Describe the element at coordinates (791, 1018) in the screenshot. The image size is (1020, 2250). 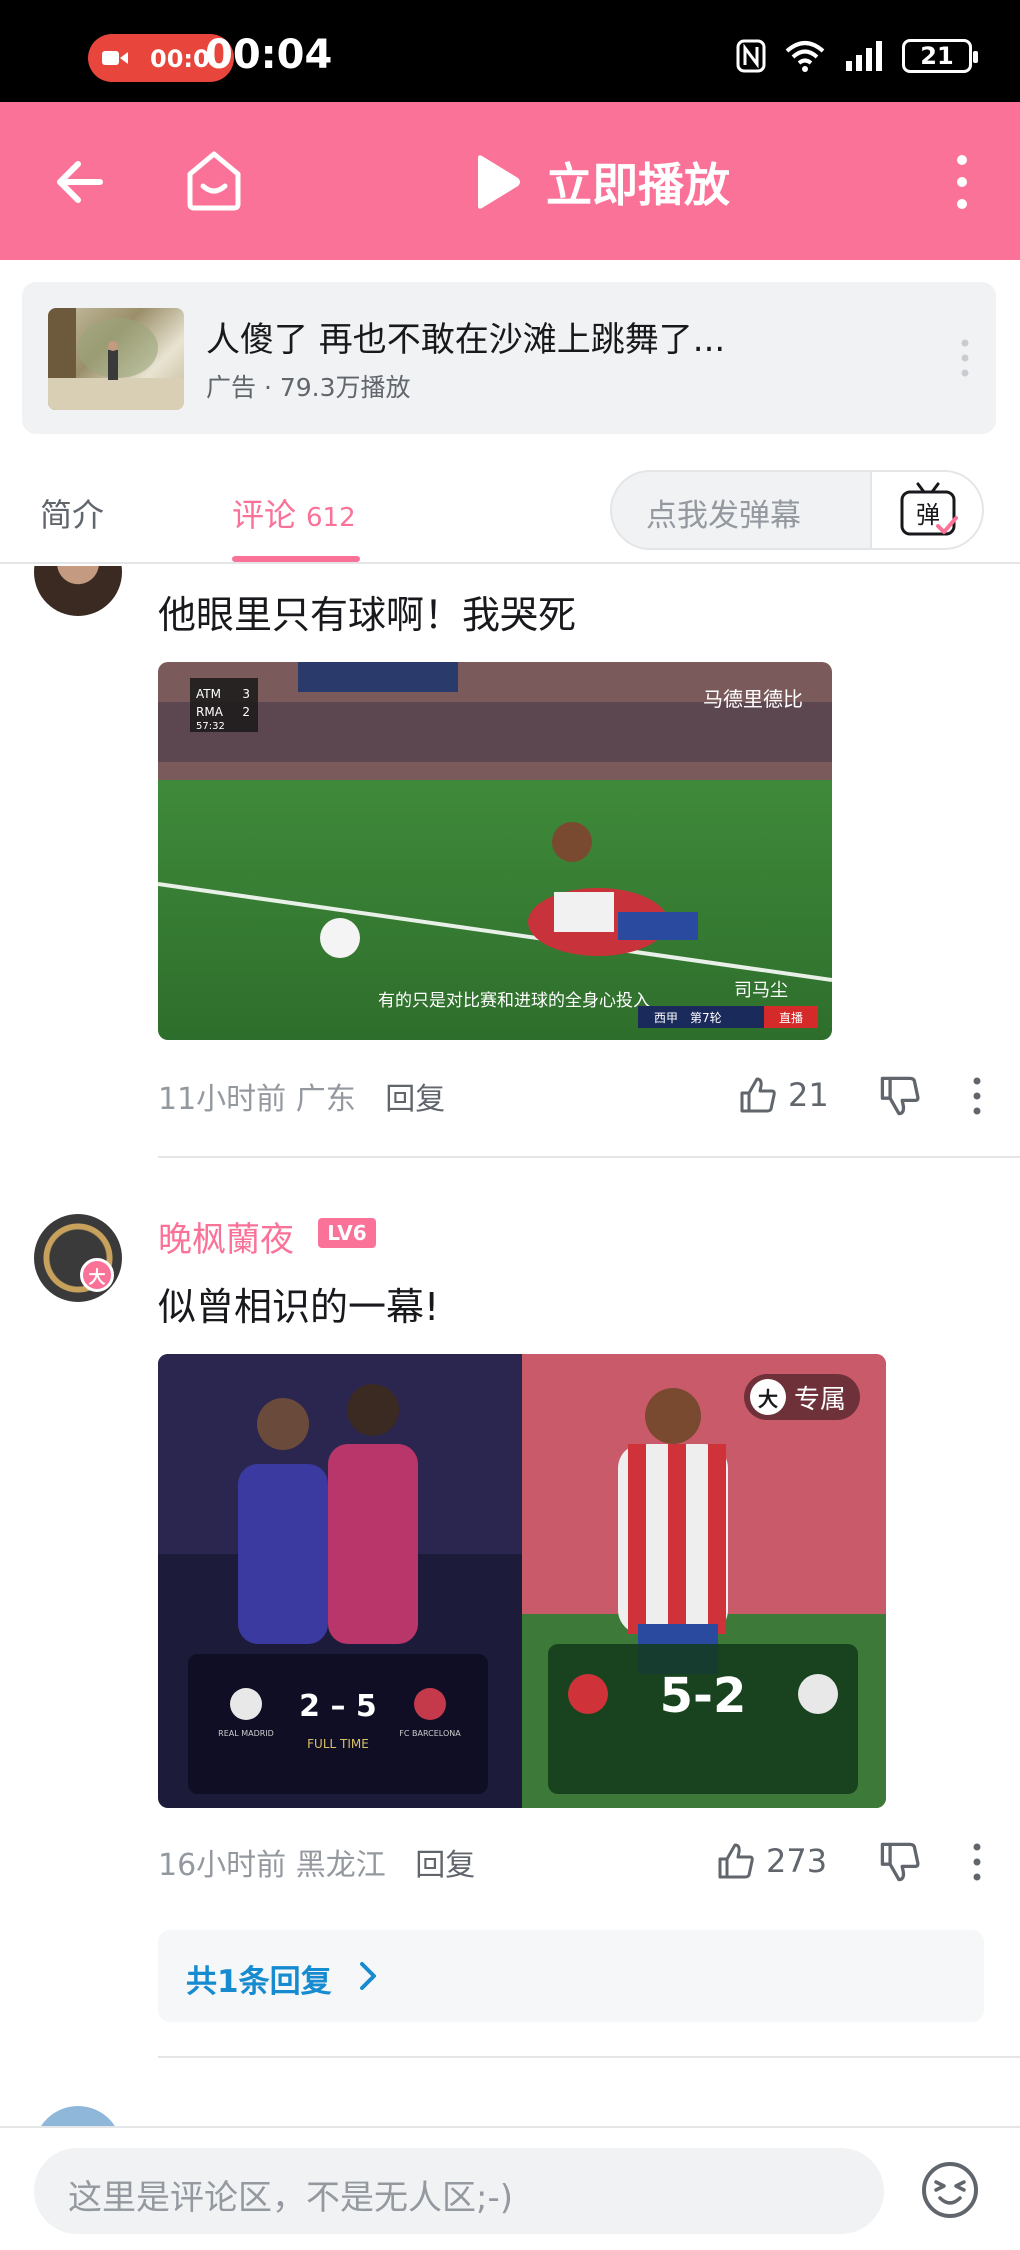
I see `live-label: 直播` at that location.